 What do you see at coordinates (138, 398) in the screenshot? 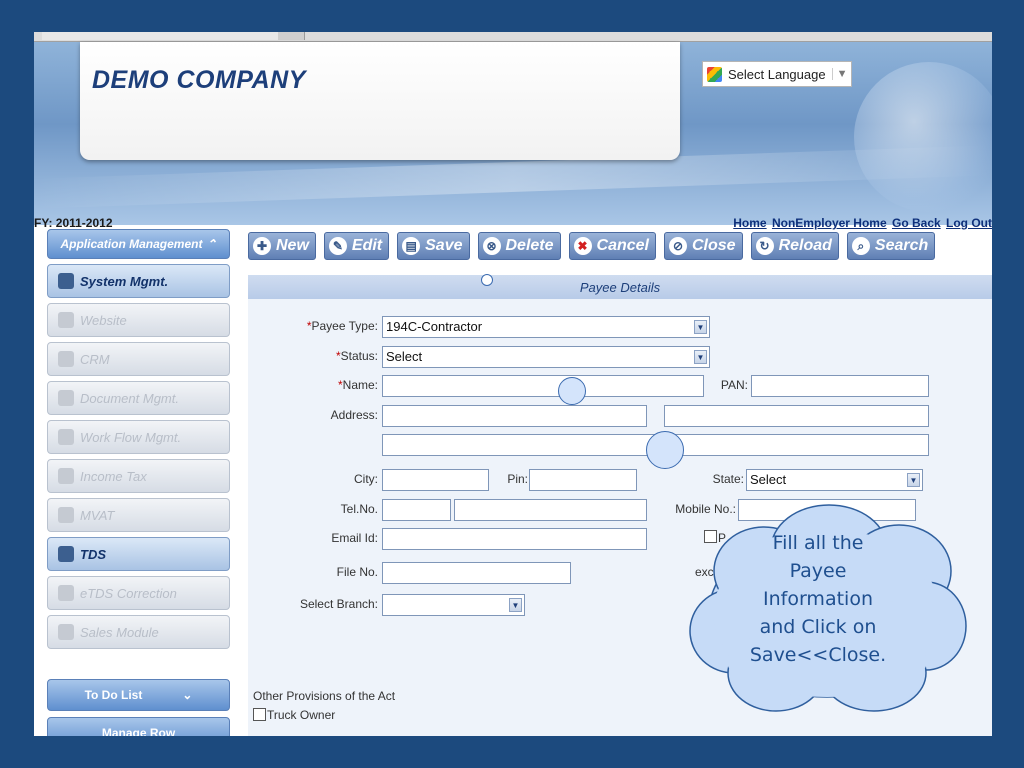
I see `sidebar-item-document-mgmt: Document Mgmt.` at bounding box center [138, 398].